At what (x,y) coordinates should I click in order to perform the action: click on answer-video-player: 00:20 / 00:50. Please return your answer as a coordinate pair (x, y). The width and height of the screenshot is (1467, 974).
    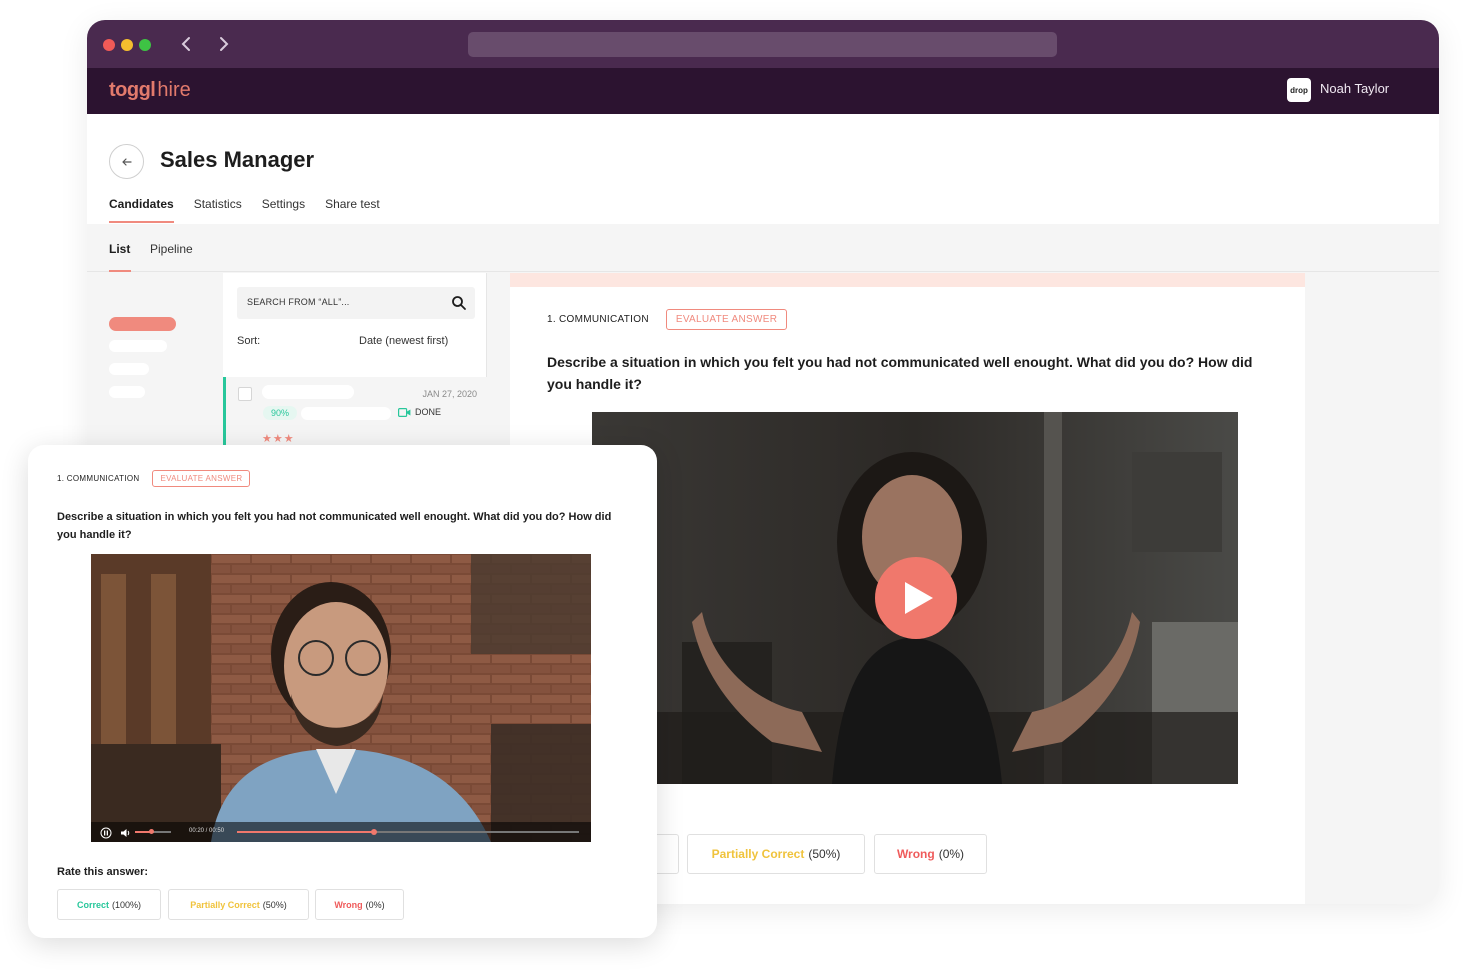
    Looking at the image, I should click on (341, 698).